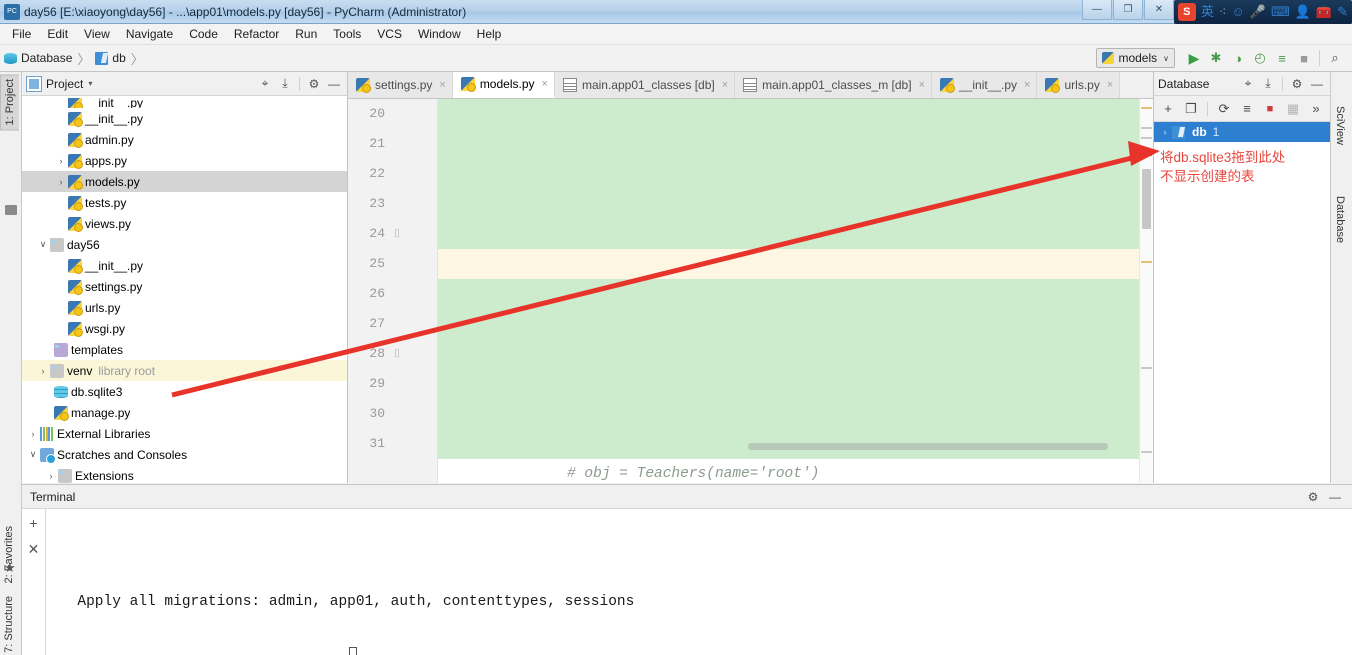 The width and height of the screenshot is (1352, 655). I want to click on add-datasource-icon: +, so click(1168, 109).